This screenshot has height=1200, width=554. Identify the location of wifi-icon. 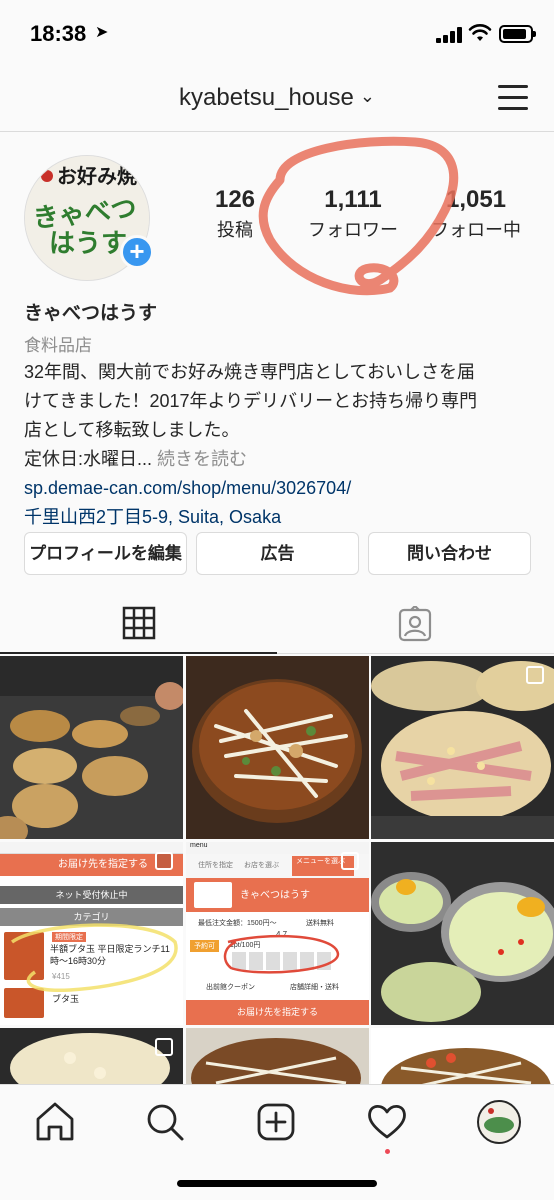
(480, 32).